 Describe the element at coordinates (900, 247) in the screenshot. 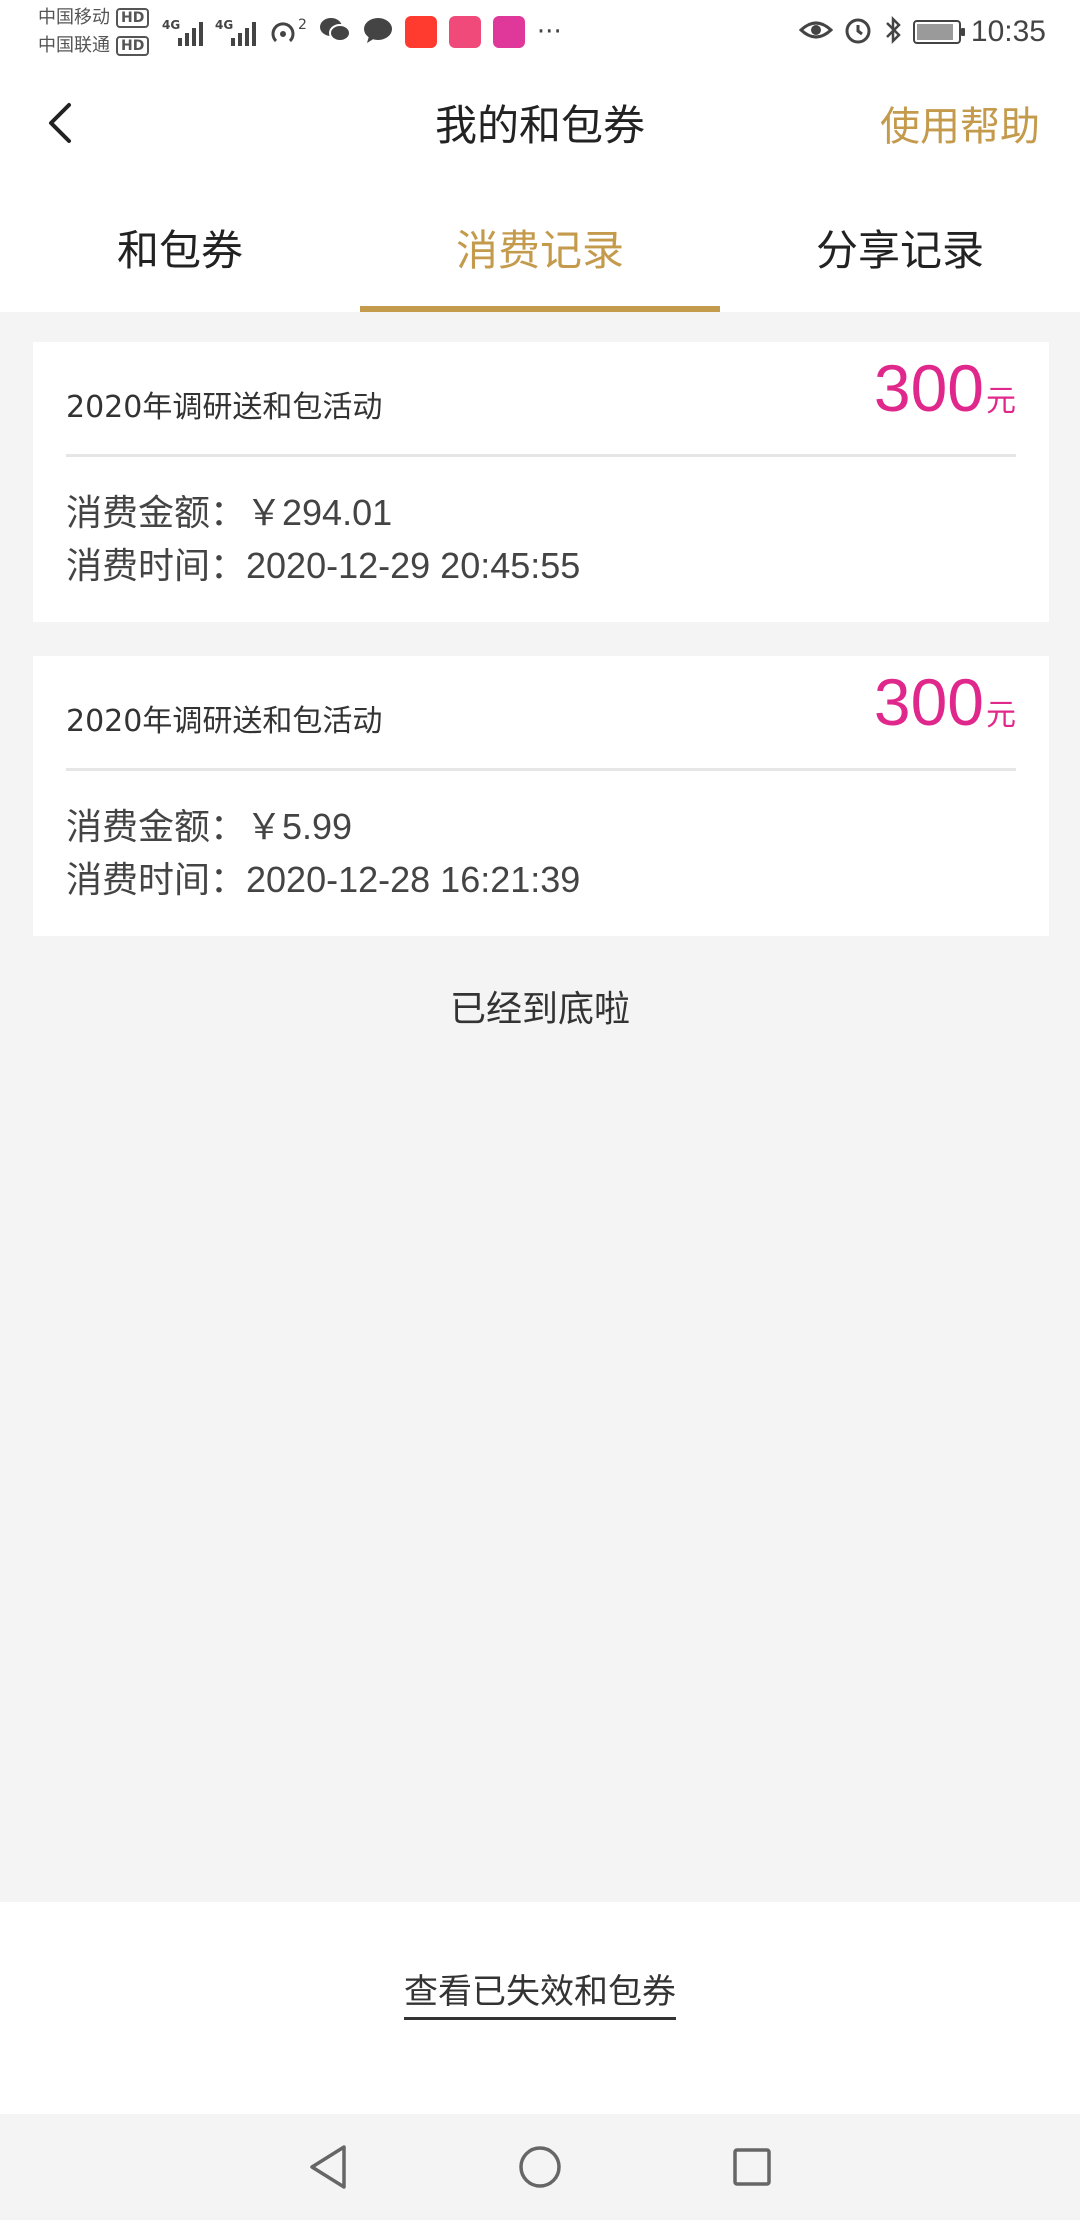

I see `tab-share-records: 分享记录` at that location.